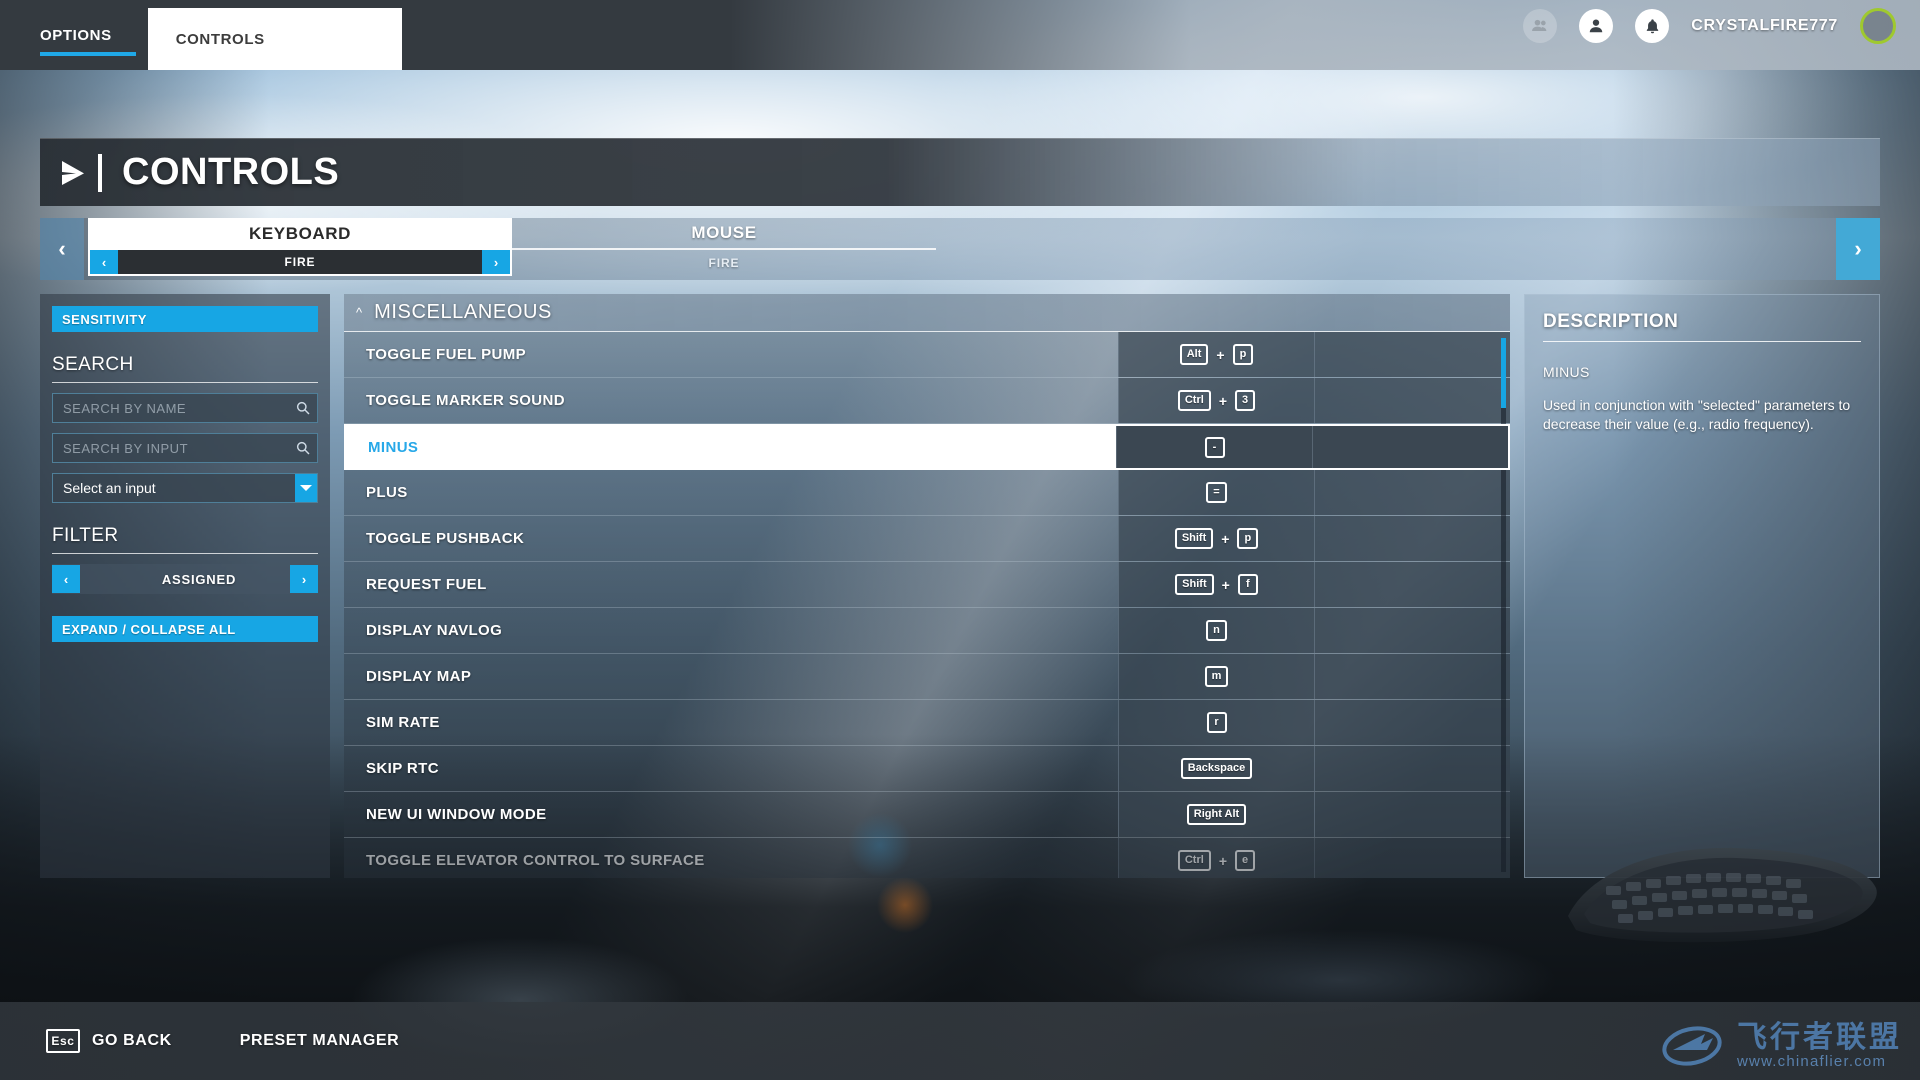 The image size is (1920, 1080). What do you see at coordinates (1243, 354) in the screenshot?
I see `key-cap: p` at bounding box center [1243, 354].